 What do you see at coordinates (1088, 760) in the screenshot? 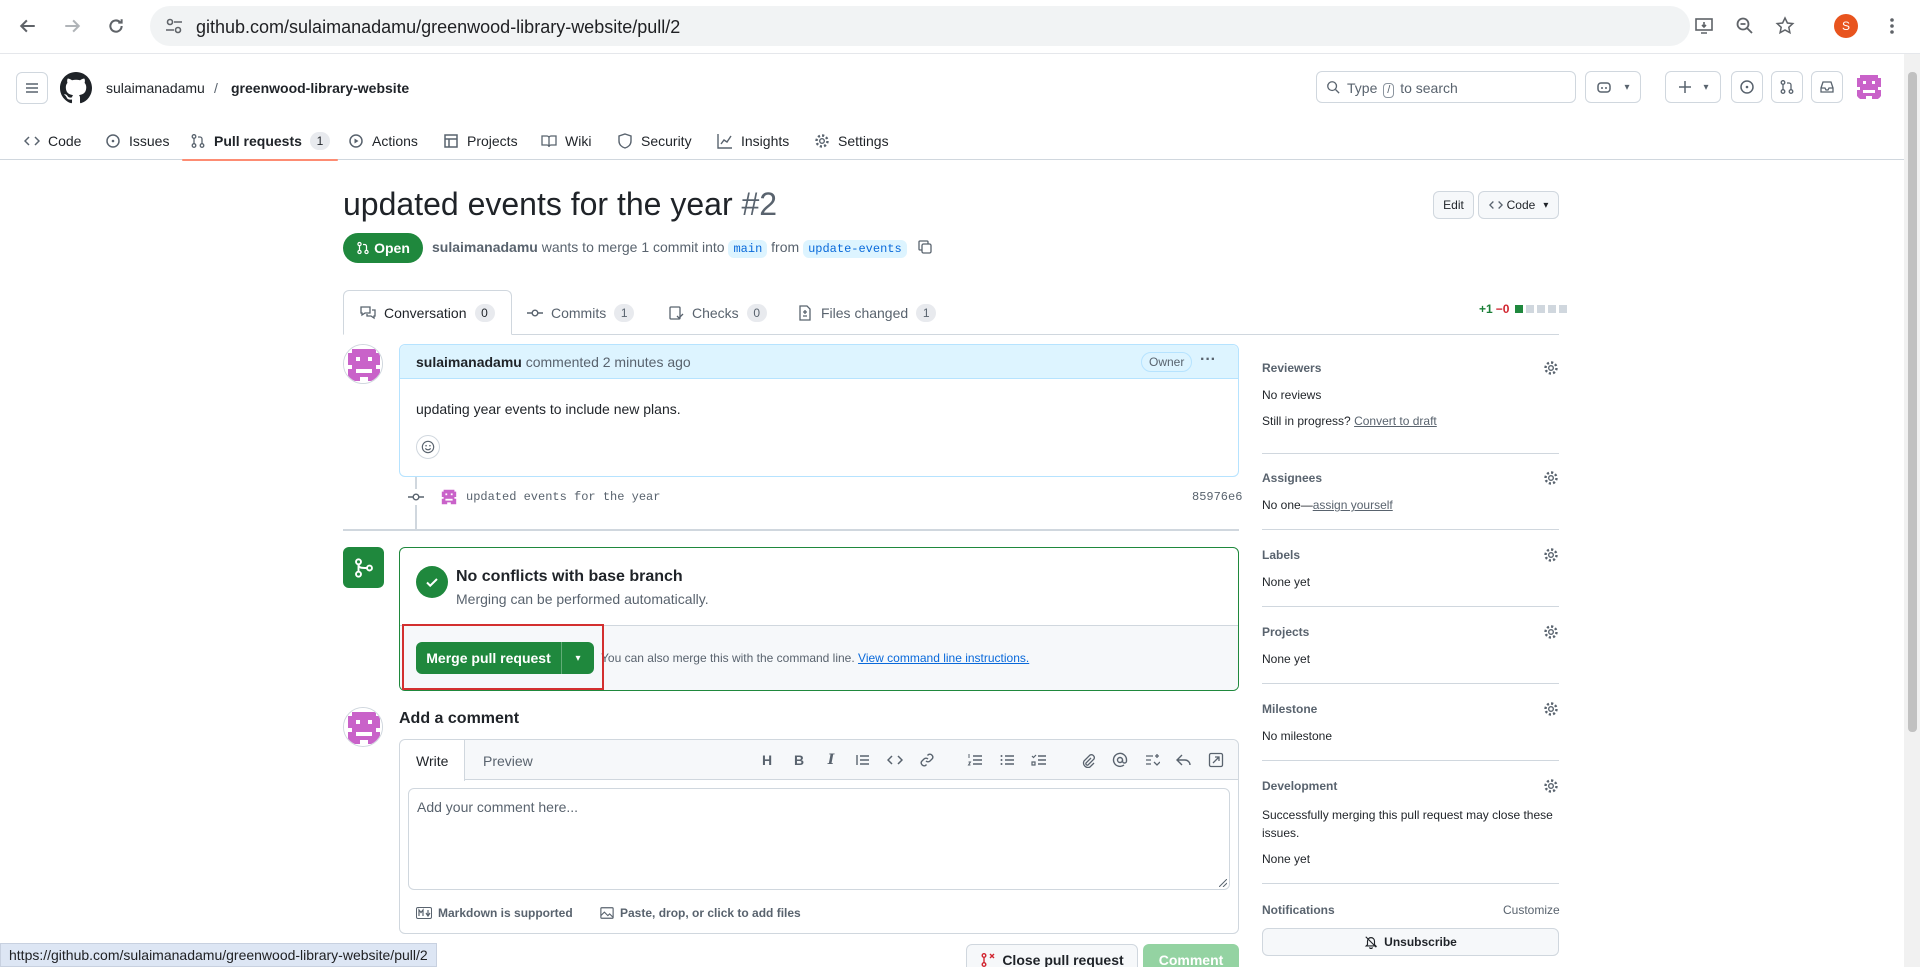
I see `attach-icon` at bounding box center [1088, 760].